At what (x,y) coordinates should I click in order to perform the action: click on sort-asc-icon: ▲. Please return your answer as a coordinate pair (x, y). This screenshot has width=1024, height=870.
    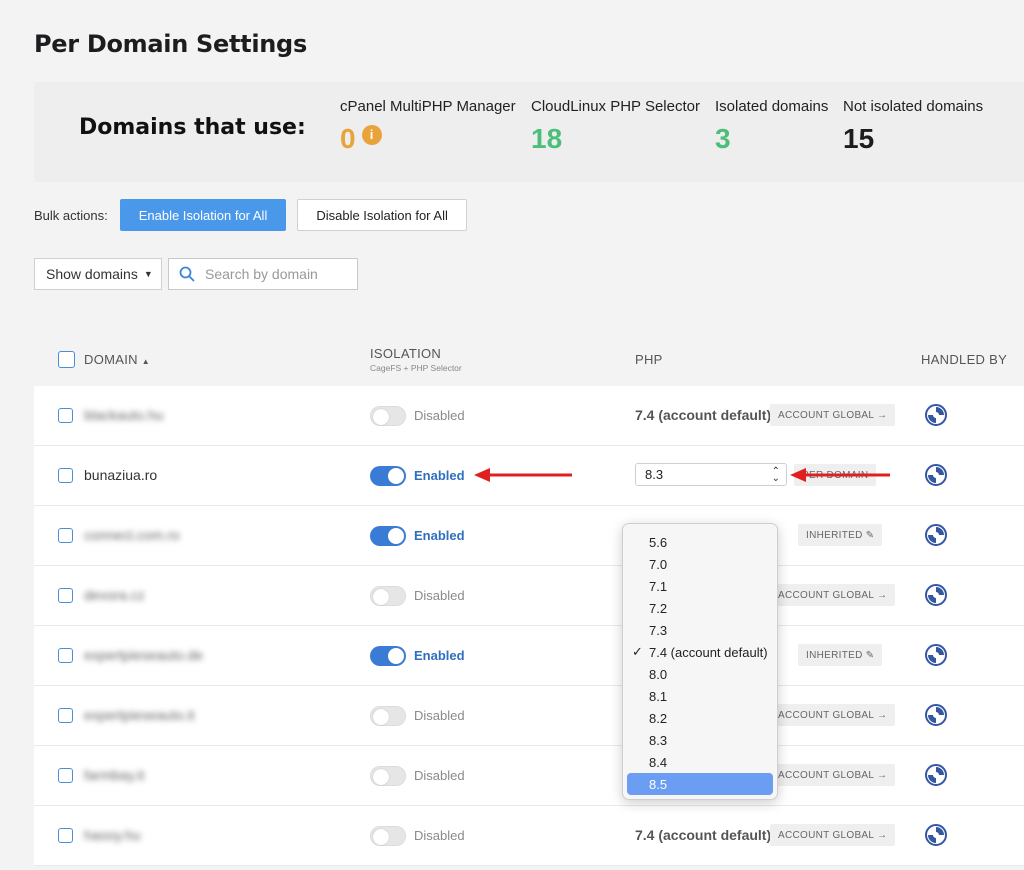
    Looking at the image, I should click on (145, 361).